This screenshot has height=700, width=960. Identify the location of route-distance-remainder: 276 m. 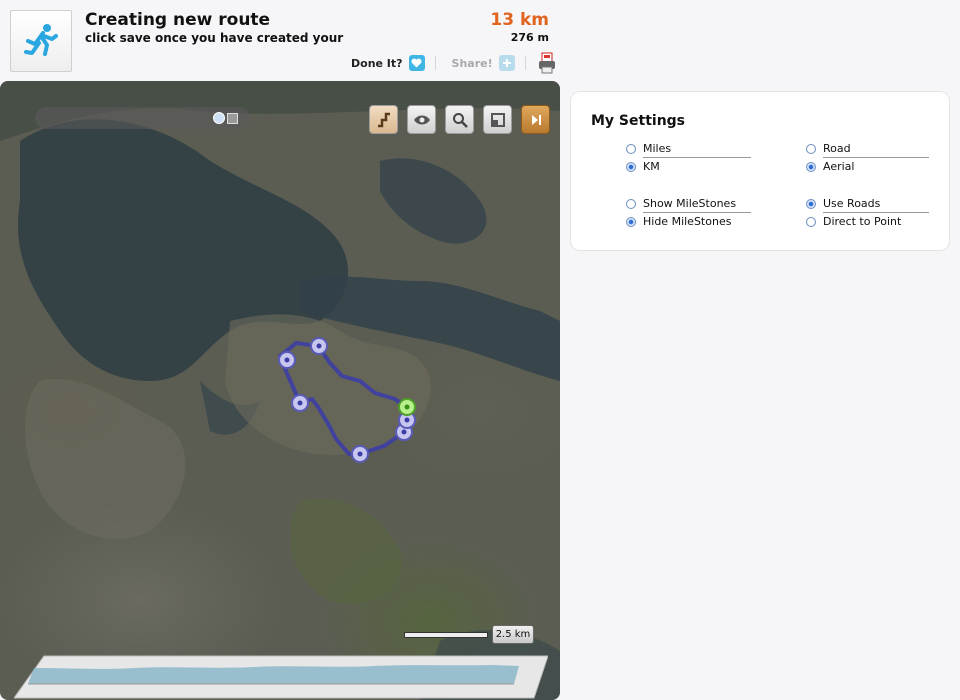
(529, 37).